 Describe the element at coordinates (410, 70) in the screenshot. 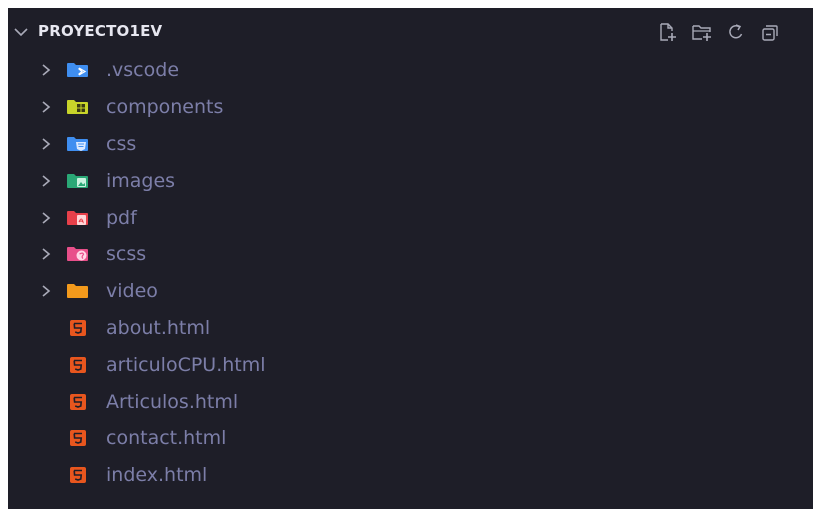

I see `folder-row: .vscode` at that location.